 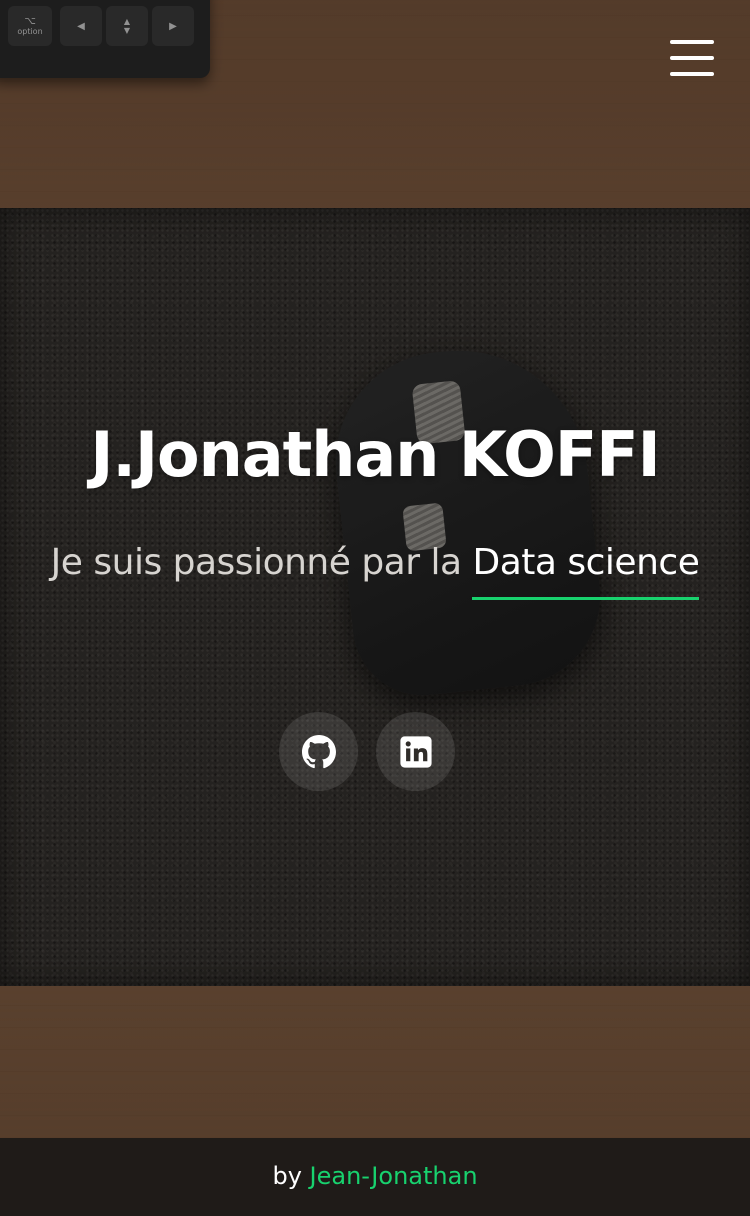 What do you see at coordinates (375, 454) in the screenshot?
I see `hero-name: J.Jonathan KOFFI` at bounding box center [375, 454].